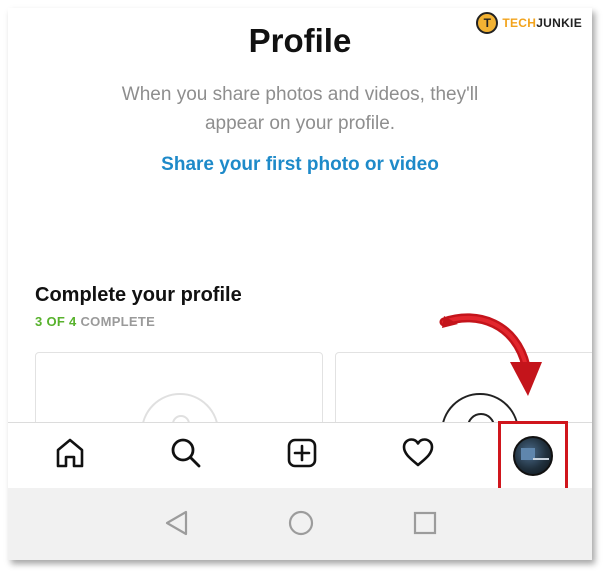 The width and height of the screenshot is (604, 571). I want to click on recent-apps-icon, so click(425, 523).